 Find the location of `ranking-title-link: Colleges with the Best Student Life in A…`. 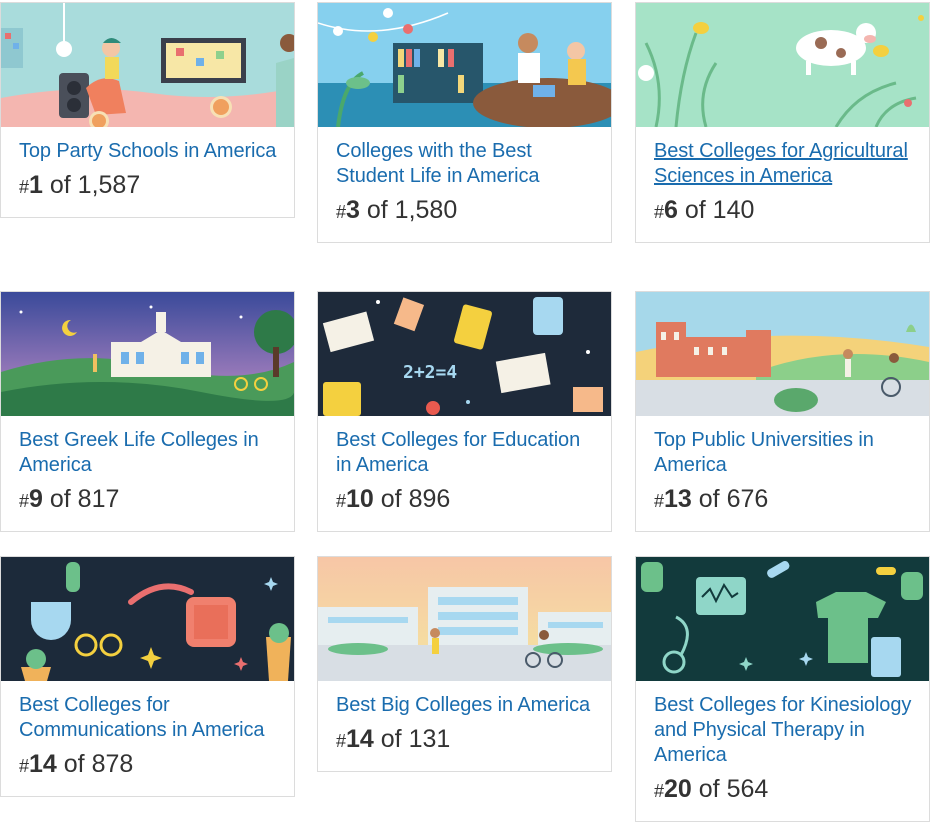

ranking-title-link: Colleges with the Best Student Life in A… is located at coordinates (465, 164).